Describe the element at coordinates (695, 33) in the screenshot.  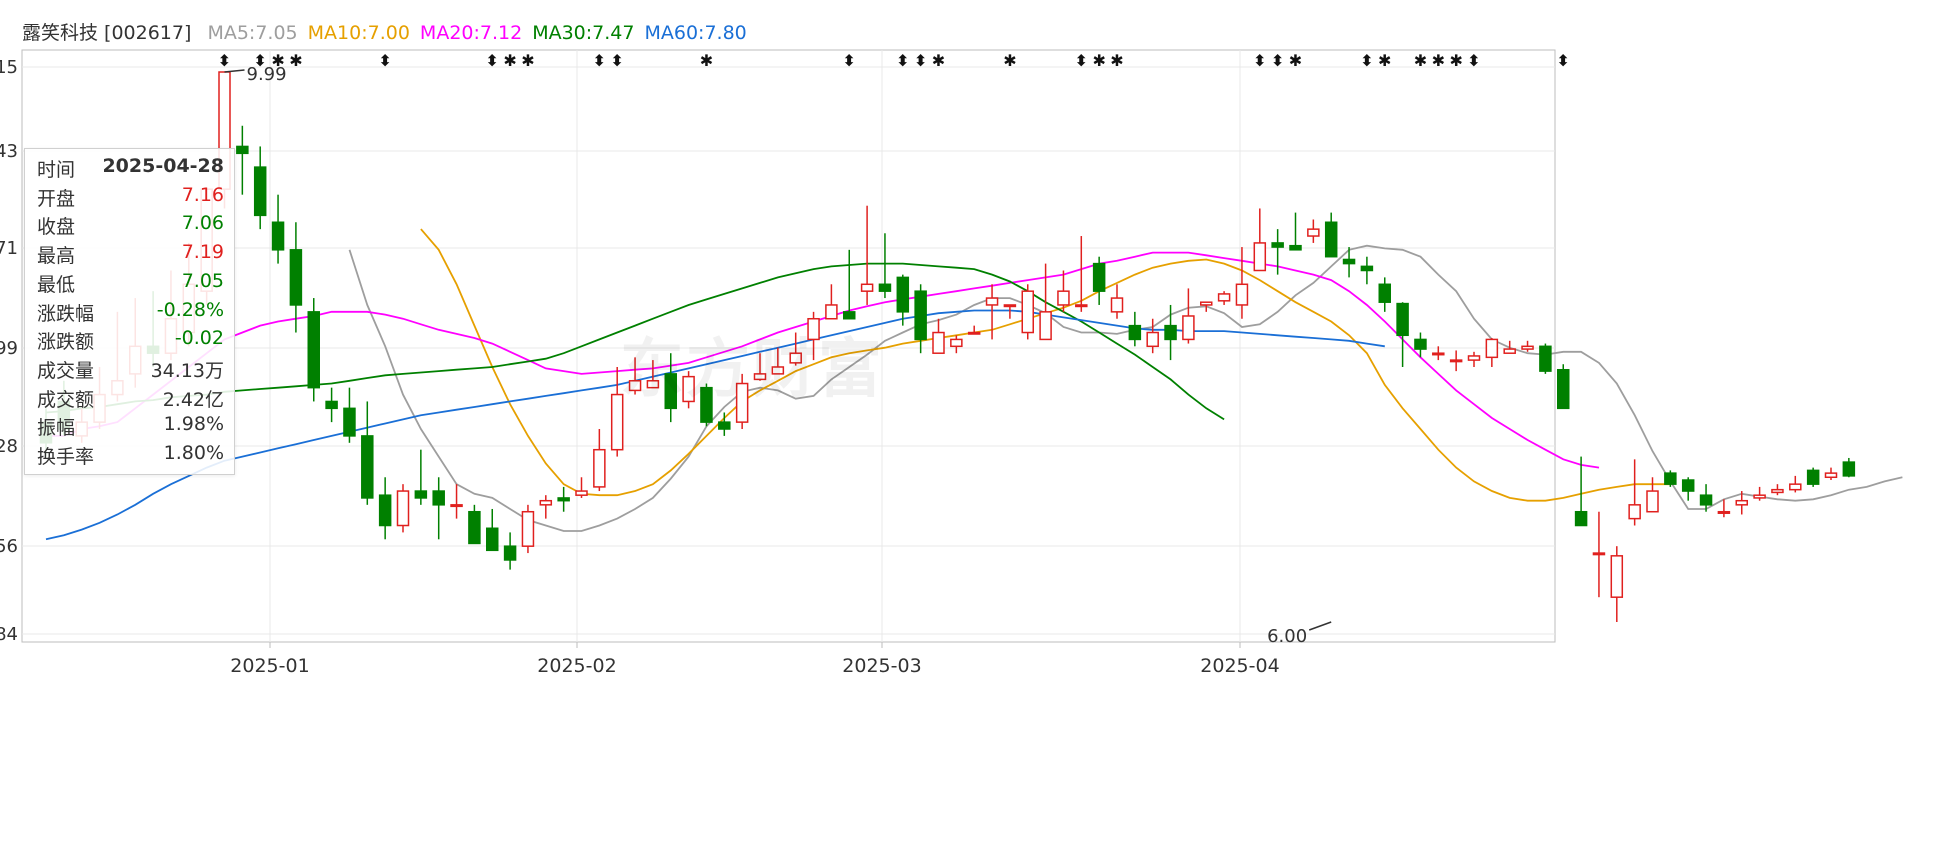
I see `ma-legend-ma60: MA60:7.80` at that location.